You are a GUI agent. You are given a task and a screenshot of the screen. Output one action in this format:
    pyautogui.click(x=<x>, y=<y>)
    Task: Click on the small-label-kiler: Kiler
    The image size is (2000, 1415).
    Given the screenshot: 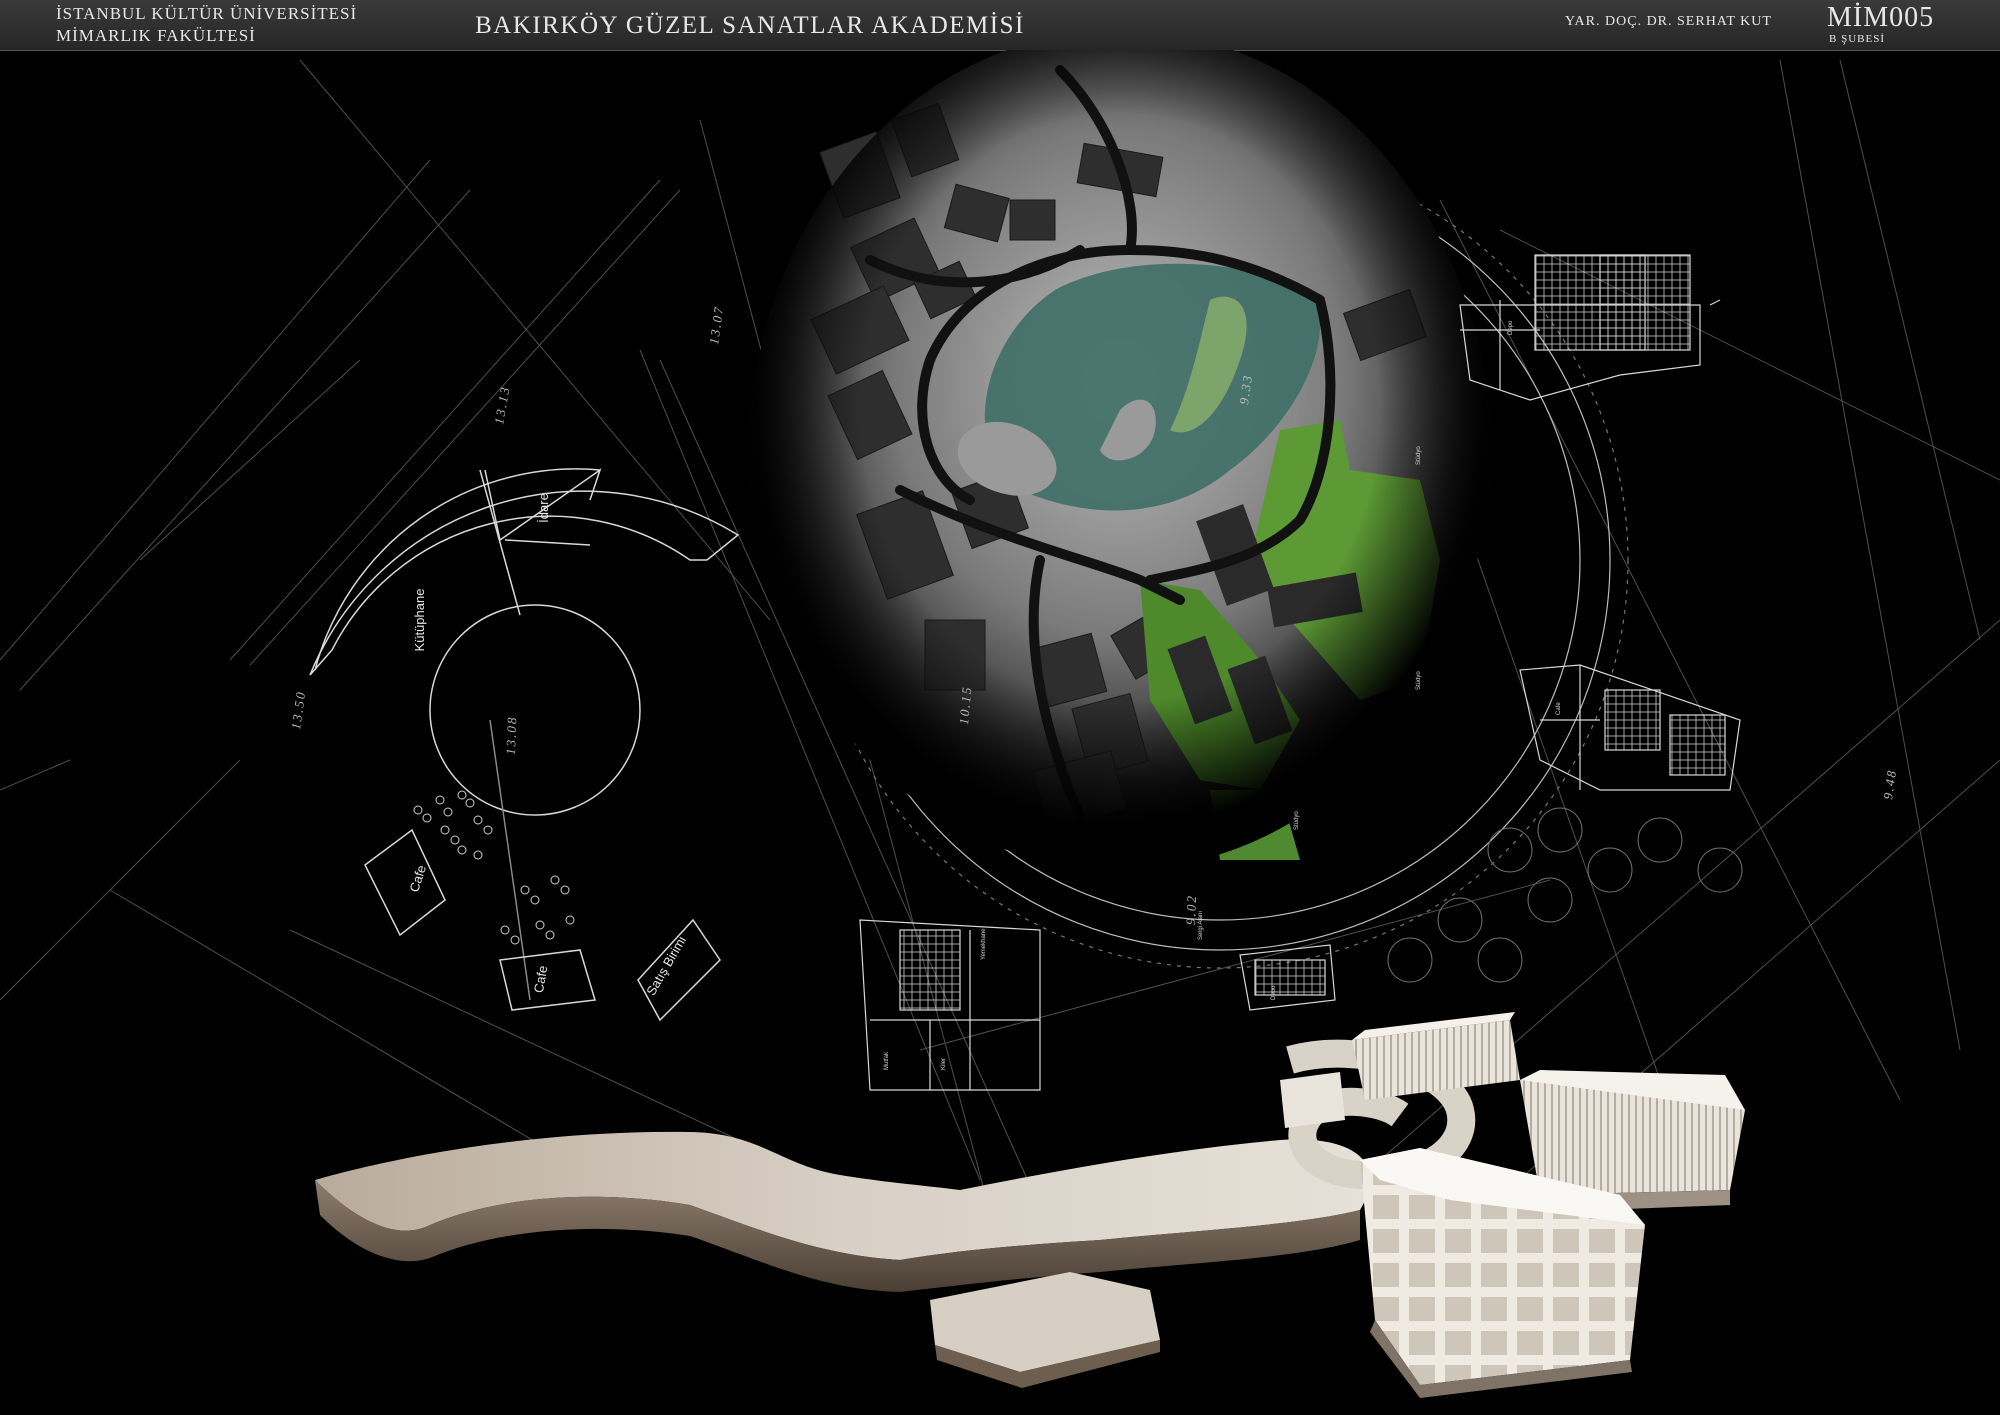 What is the action you would take?
    pyautogui.click(x=944, y=1064)
    